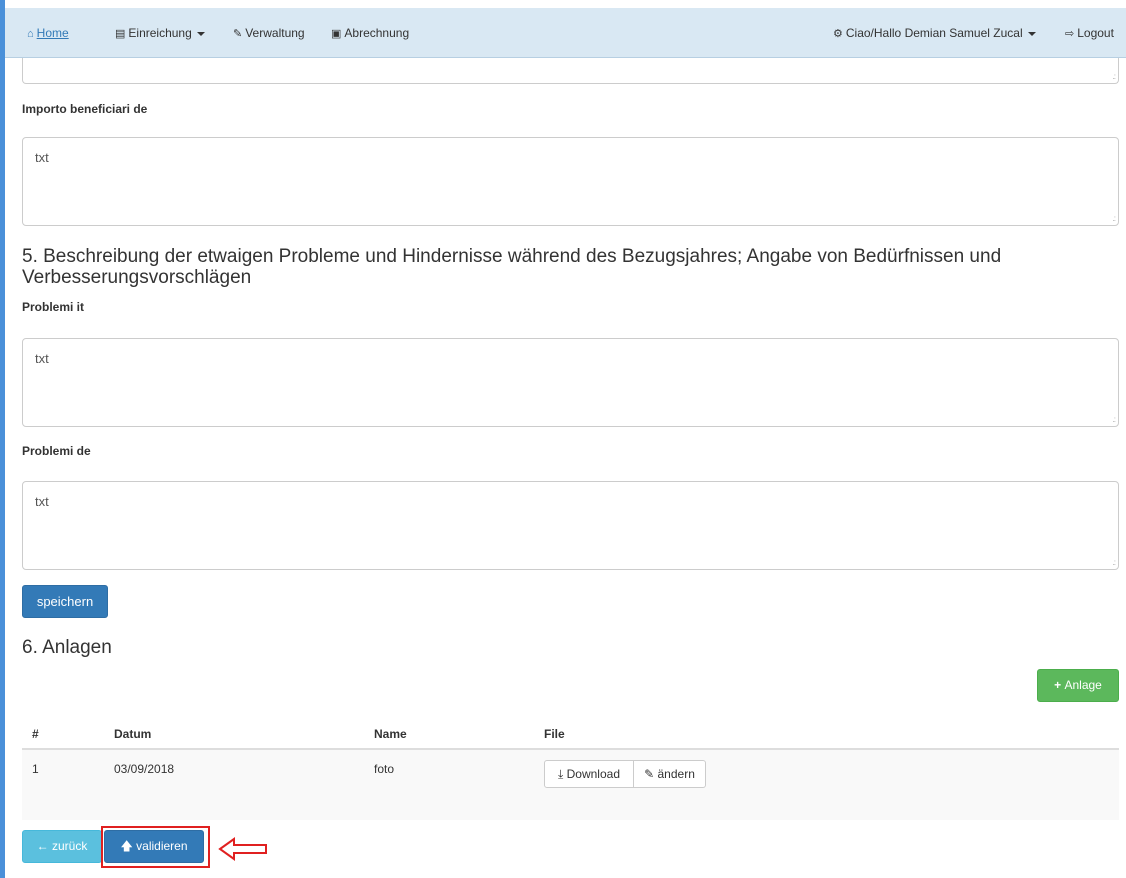 Image resolution: width=1126 pixels, height=878 pixels. Describe the element at coordinates (336, 34) in the screenshot. I see `money-icon: ▣` at that location.